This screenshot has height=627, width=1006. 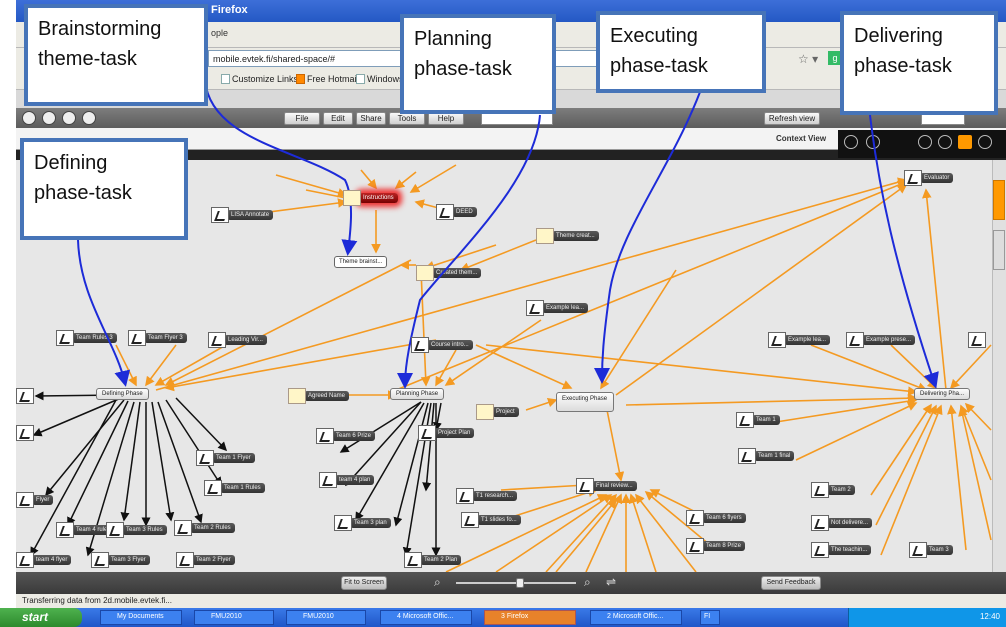 I want to click on node-evaluator: Evaluator, so click(x=929, y=178).